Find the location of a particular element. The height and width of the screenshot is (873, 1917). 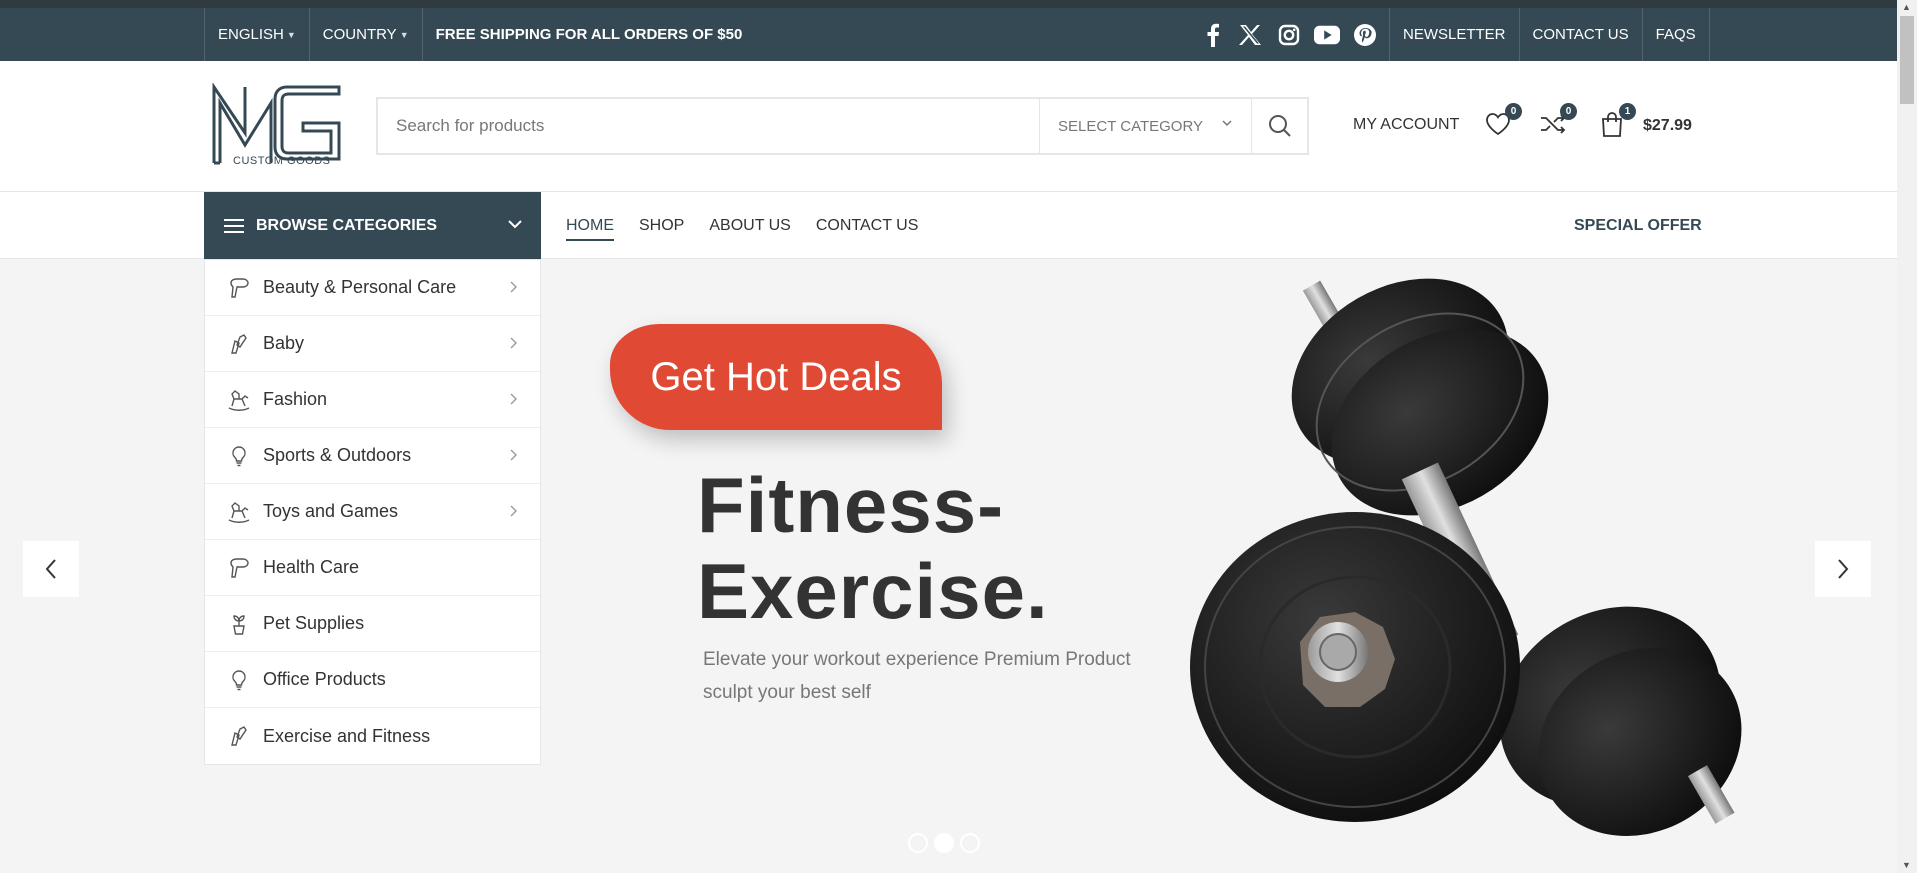

slider-next-button is located at coordinates (1843, 569).